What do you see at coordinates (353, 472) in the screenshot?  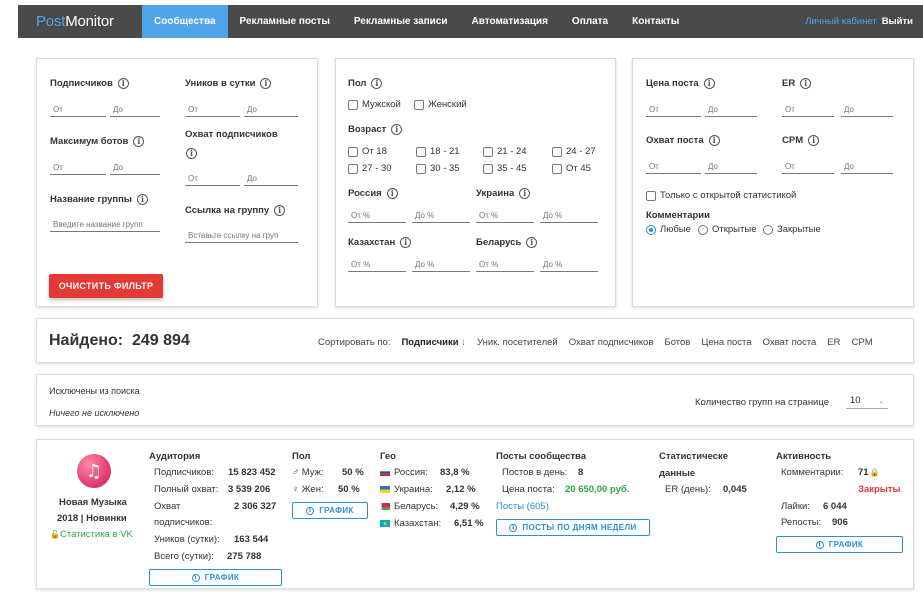 I see `male-value: 50 %` at bounding box center [353, 472].